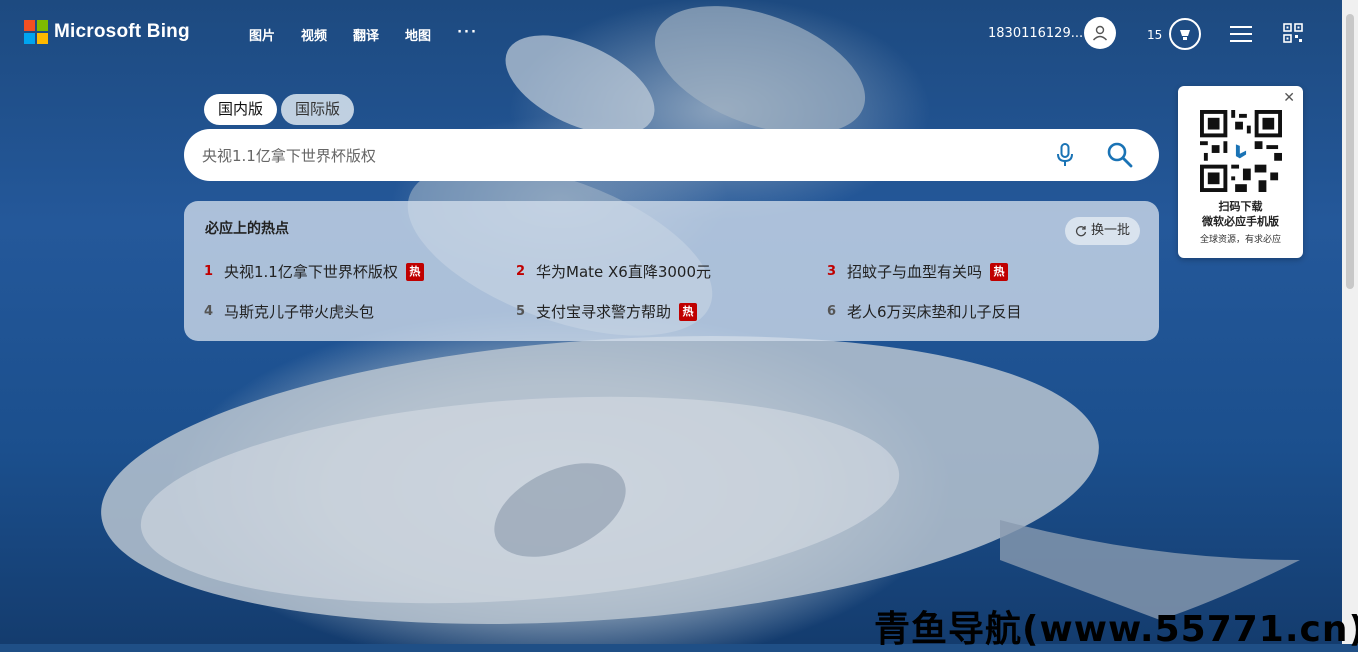 The image size is (1358, 652). I want to click on trending-rank: 2, so click(521, 271).